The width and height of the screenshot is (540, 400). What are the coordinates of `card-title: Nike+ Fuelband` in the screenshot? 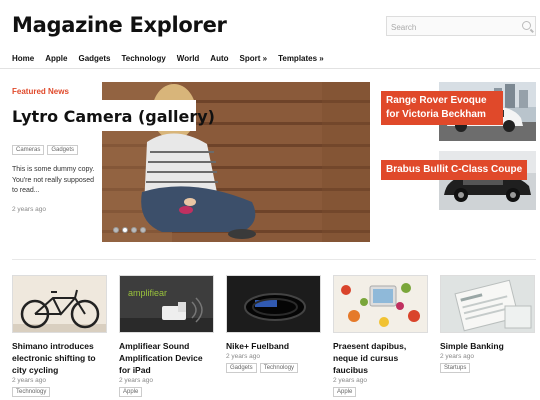 It's located at (274, 346).